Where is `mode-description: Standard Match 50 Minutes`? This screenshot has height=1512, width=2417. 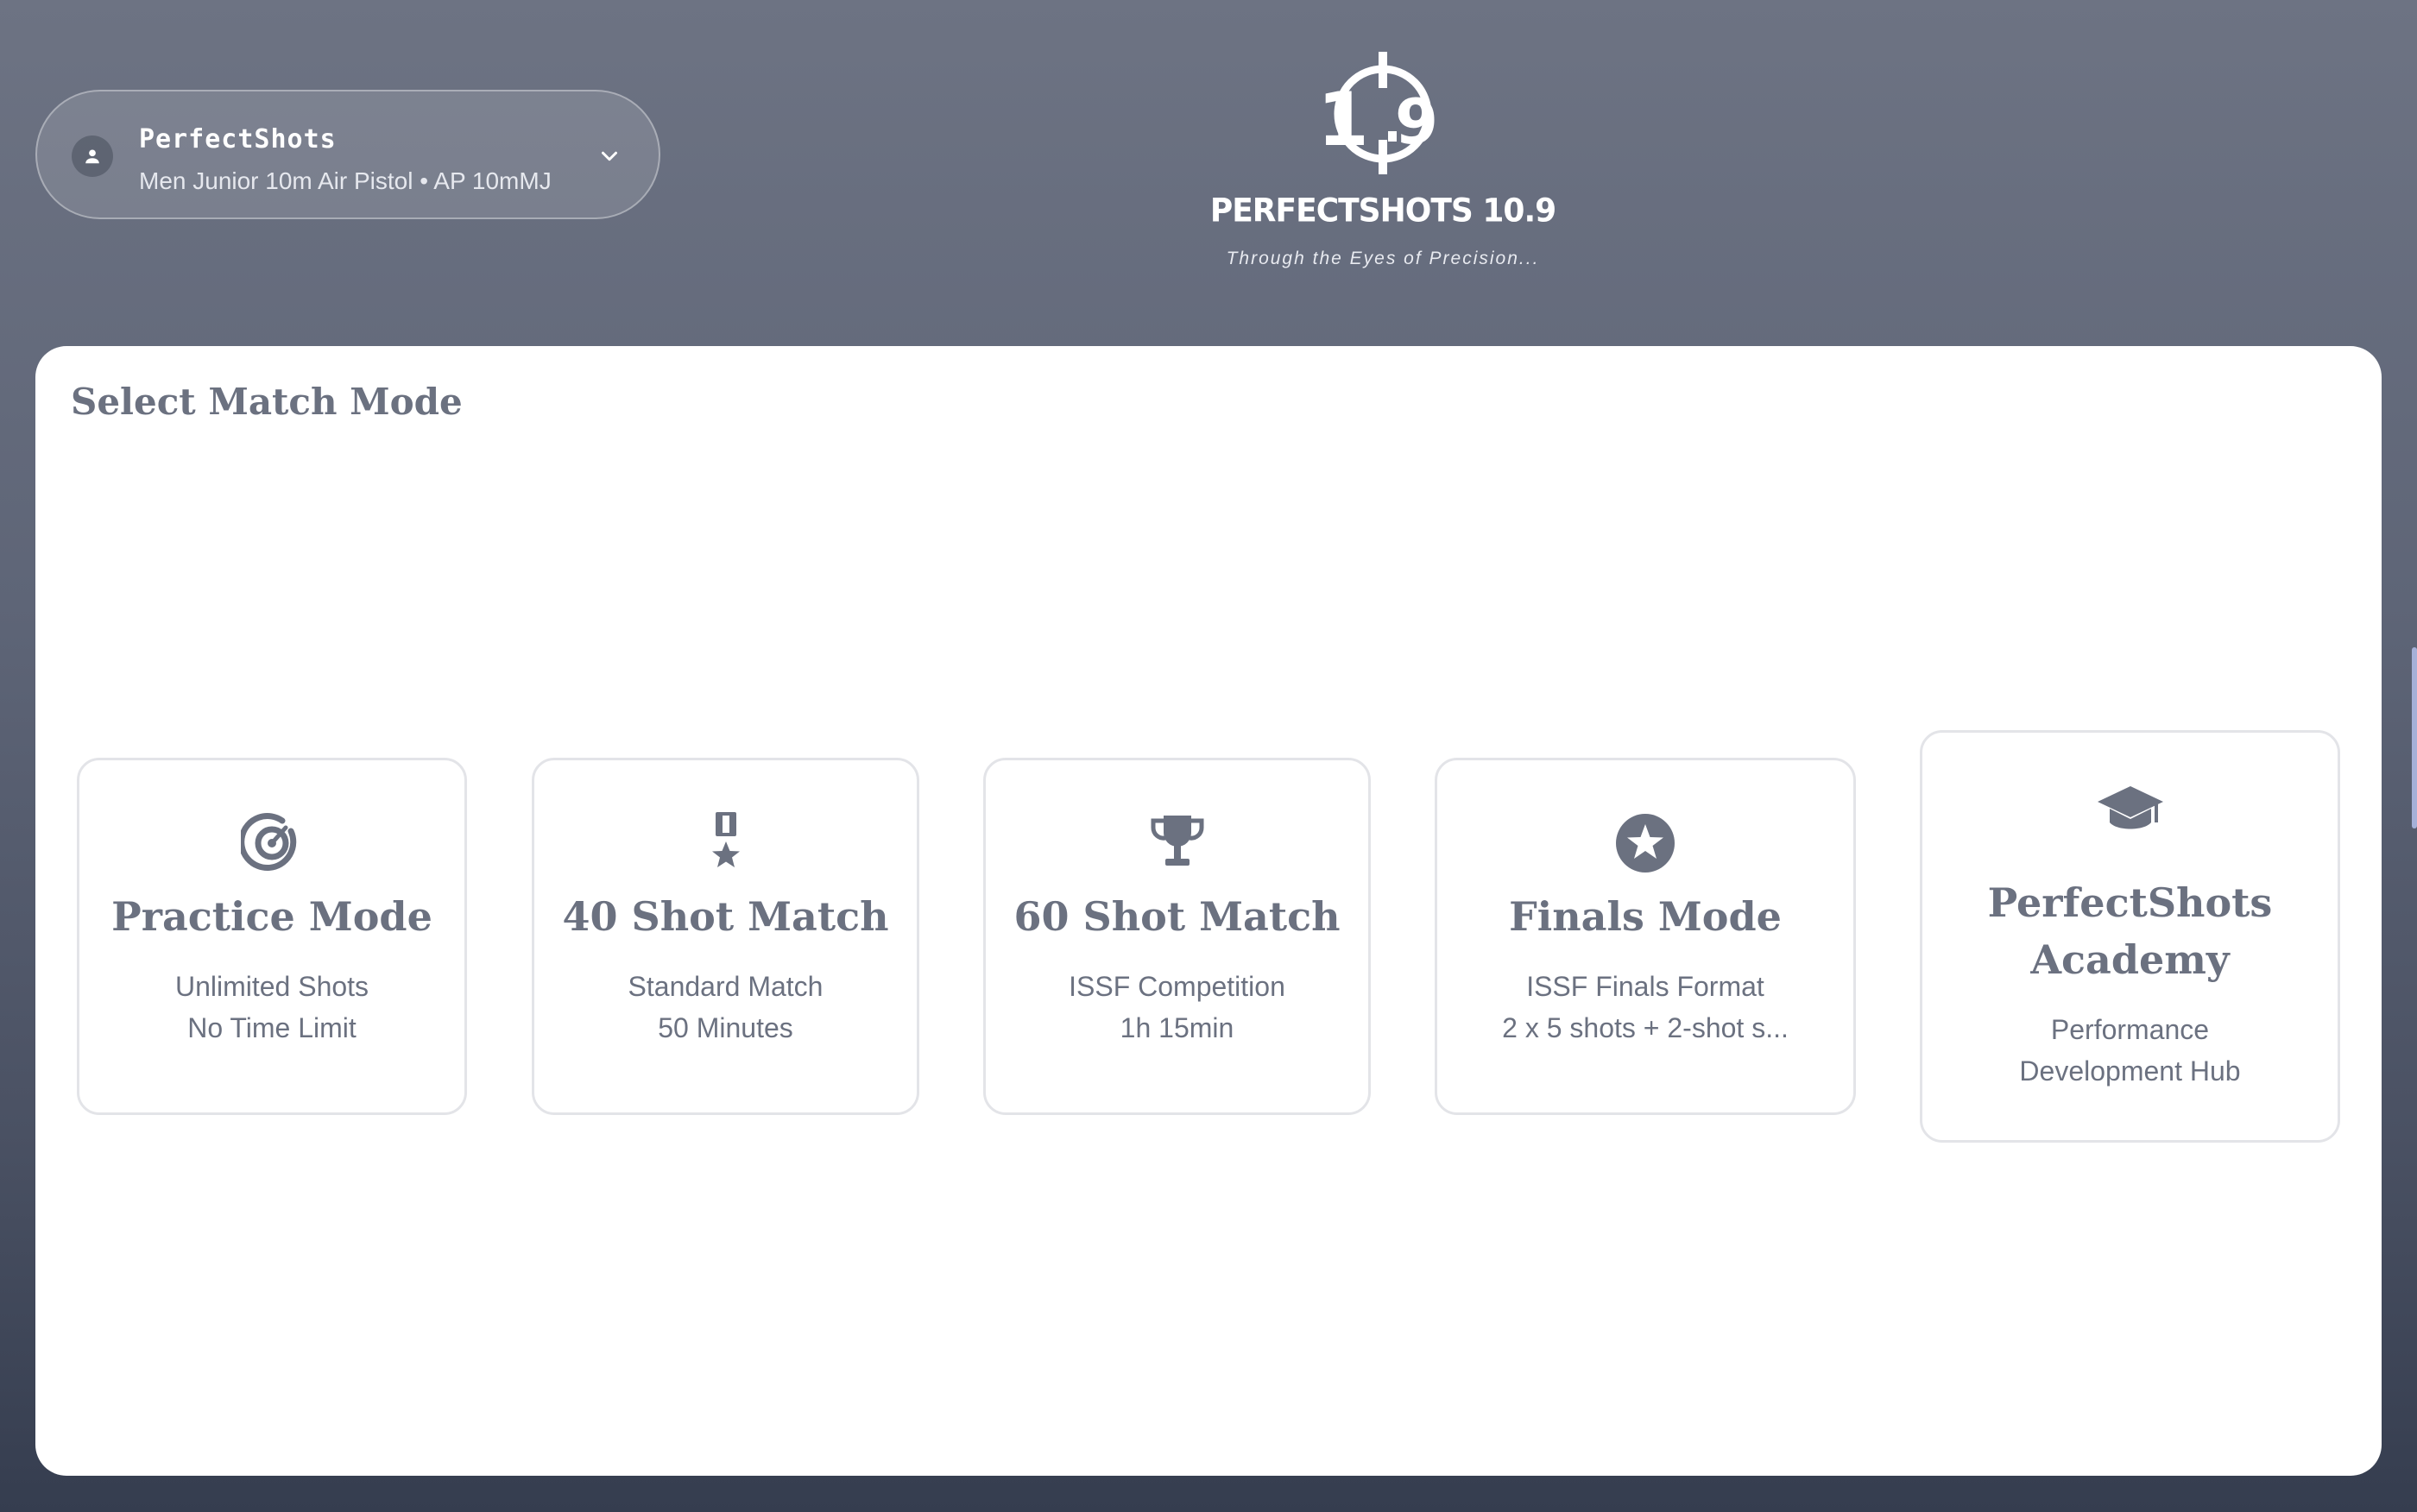 mode-description: Standard Match 50 Minutes is located at coordinates (726, 1007).